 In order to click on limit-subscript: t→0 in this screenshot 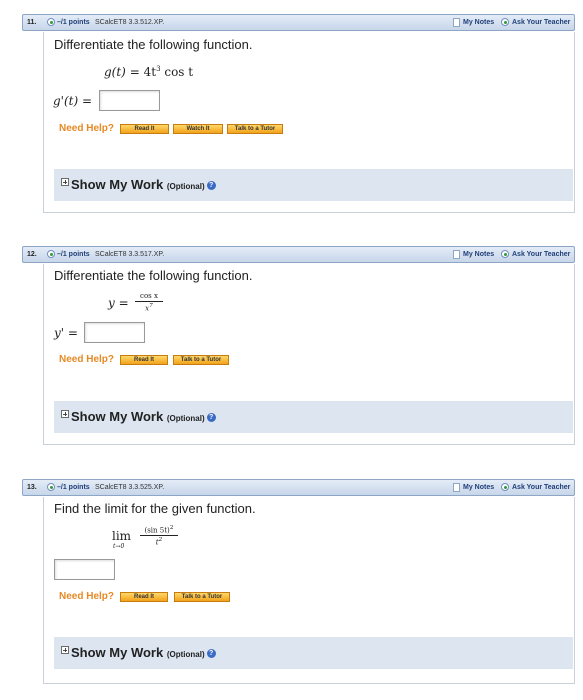, I will do `click(119, 546)`.